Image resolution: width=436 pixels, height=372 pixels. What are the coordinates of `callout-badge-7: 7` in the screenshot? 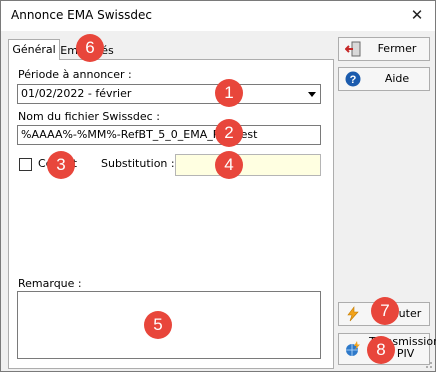 It's located at (385, 311).